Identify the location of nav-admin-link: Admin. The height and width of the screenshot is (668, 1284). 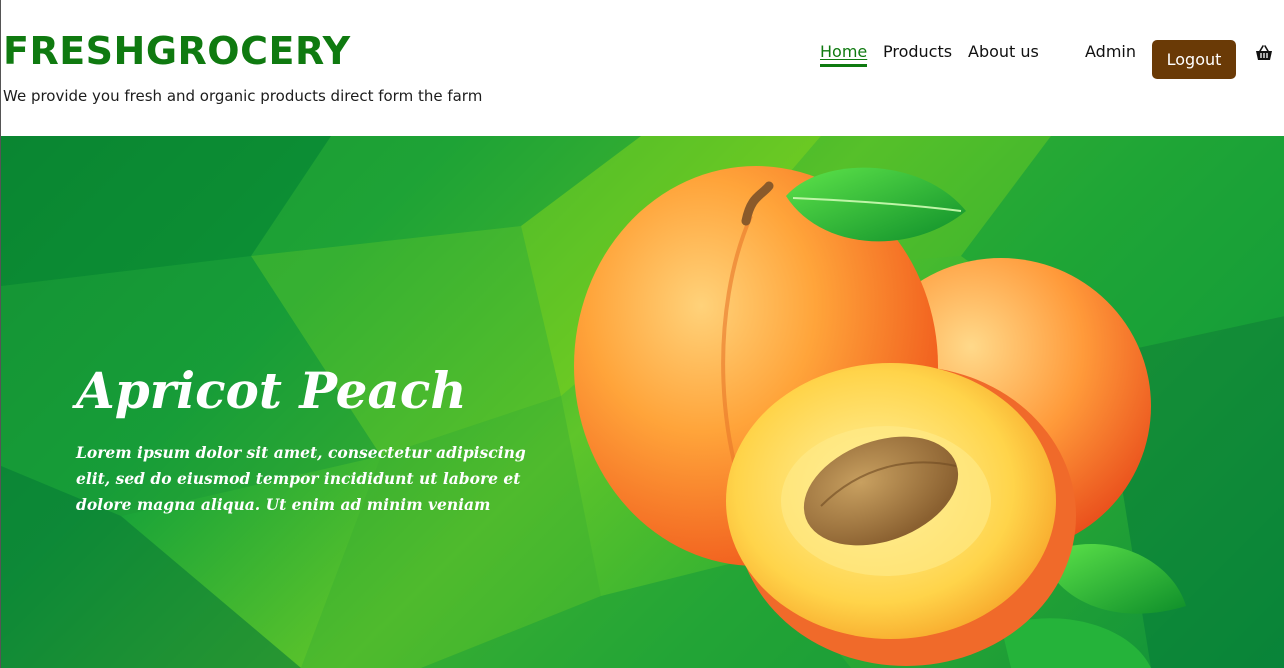
(1110, 52).